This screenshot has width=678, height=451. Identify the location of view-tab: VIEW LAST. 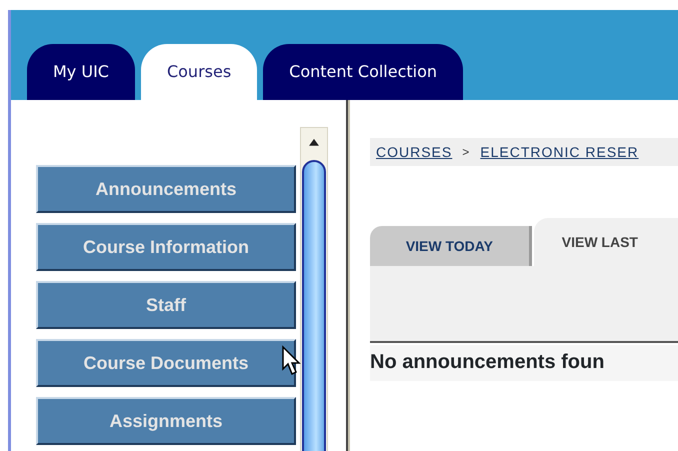
(606, 242).